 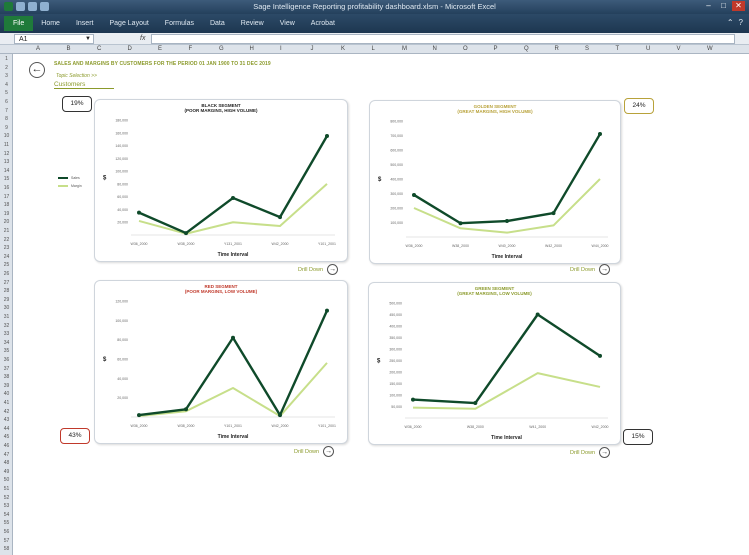 What do you see at coordinates (6, 248) in the screenshot?
I see `row-header-23: 23` at bounding box center [6, 248].